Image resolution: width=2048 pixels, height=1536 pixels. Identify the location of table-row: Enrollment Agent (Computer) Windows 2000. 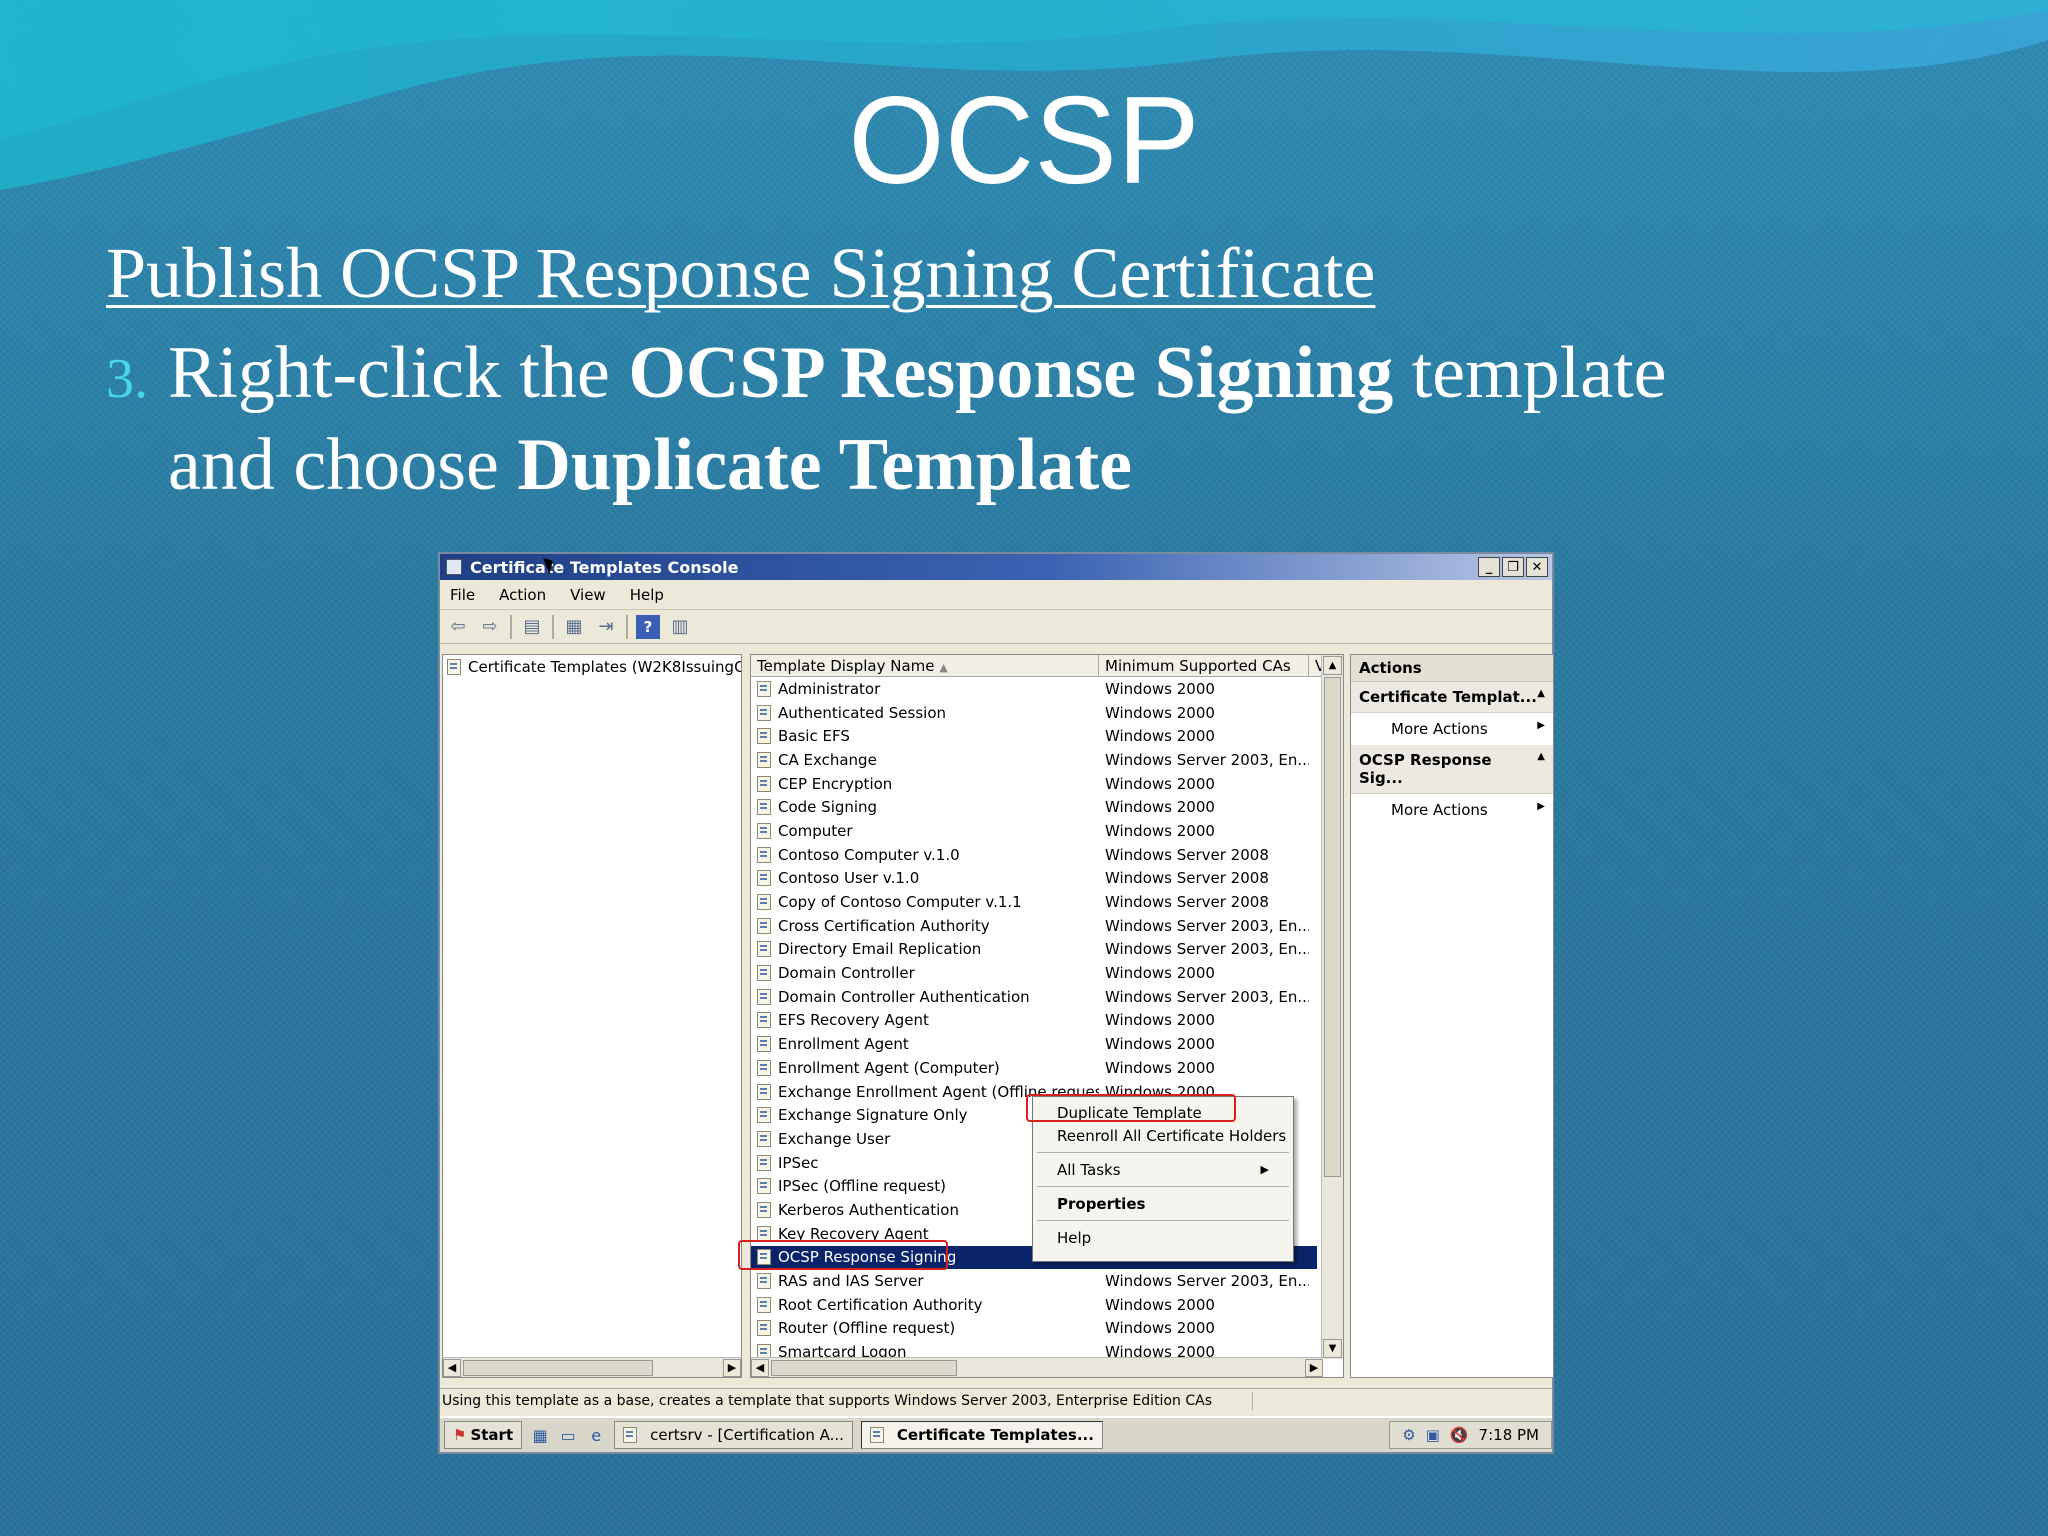
(1034, 1068).